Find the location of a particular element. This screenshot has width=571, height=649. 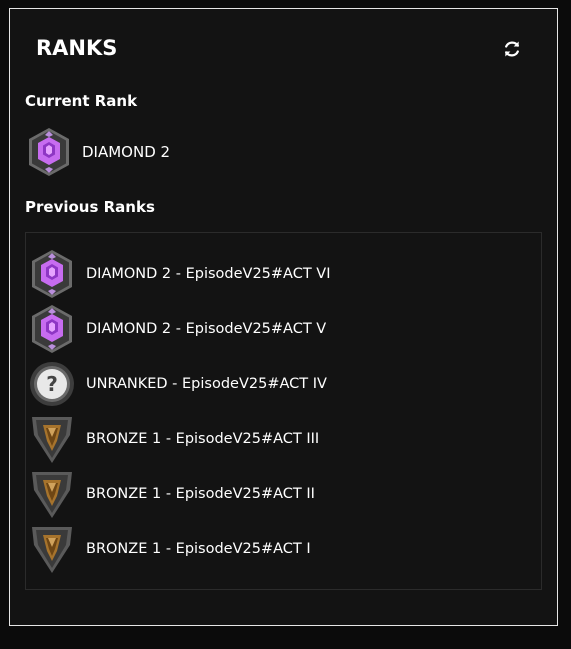

ranks-logo: RANKS is located at coordinates (77, 48).